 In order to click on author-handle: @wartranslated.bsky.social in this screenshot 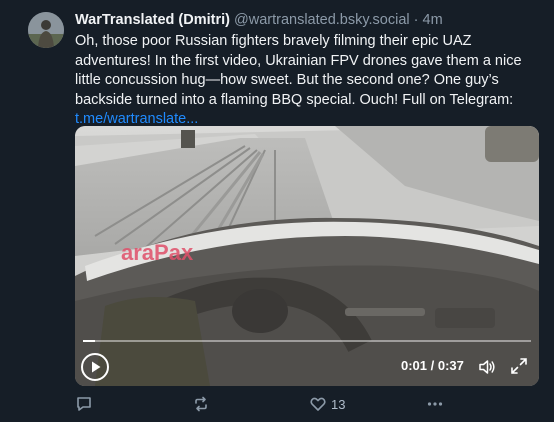, I will do `click(322, 20)`.